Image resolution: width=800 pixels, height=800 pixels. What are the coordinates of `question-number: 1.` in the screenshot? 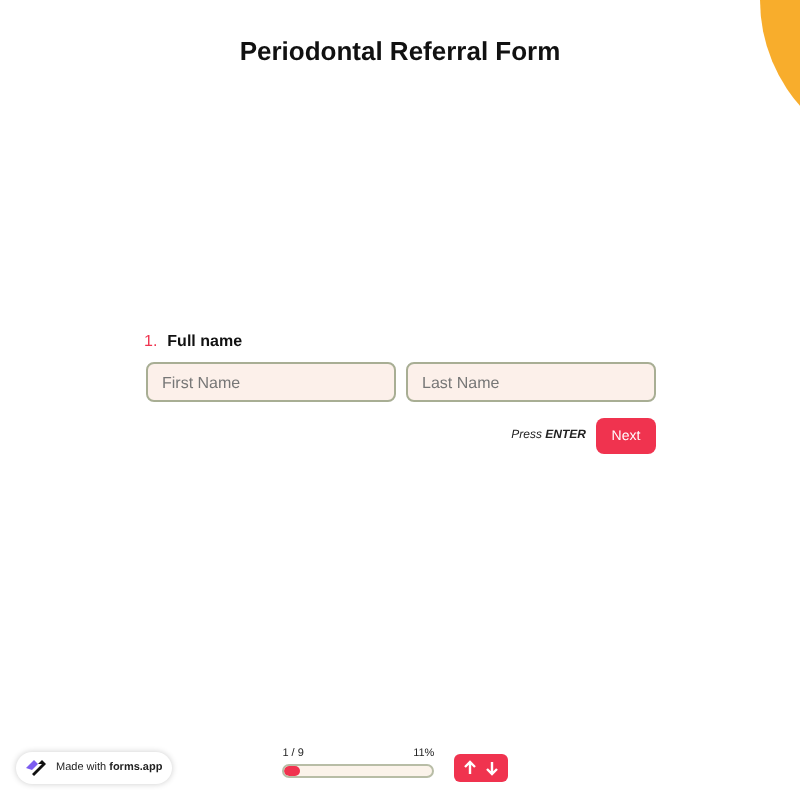 It's located at (151, 341).